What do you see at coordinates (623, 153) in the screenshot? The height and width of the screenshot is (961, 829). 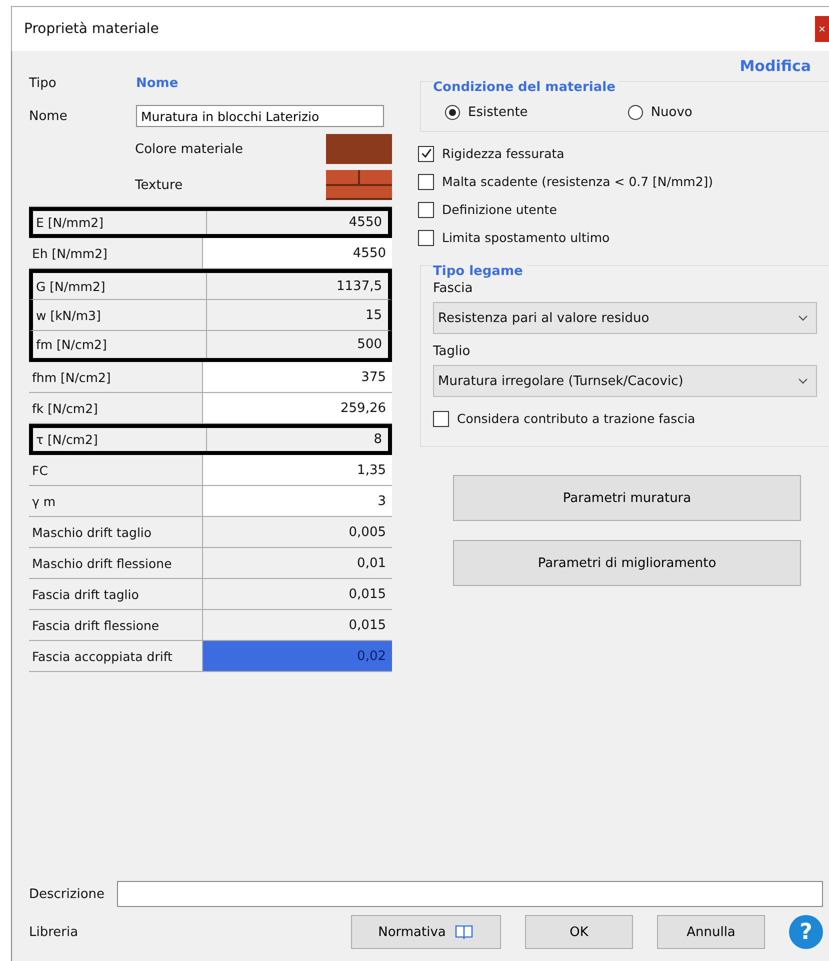 I see `checkbox-option: Rigidezza fessurata` at bounding box center [623, 153].